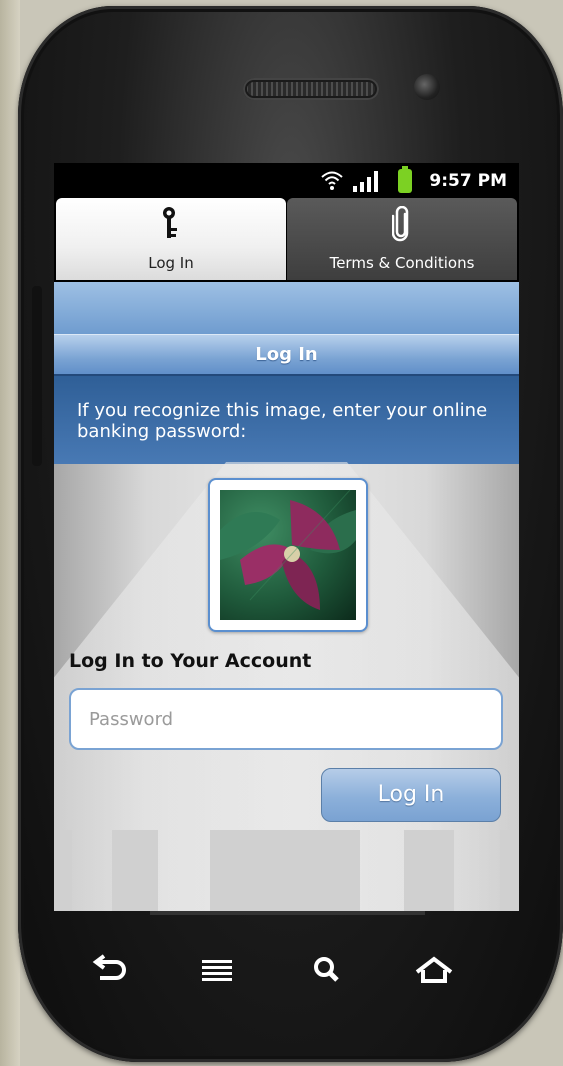 This screenshot has width=563, height=1066. Describe the element at coordinates (411, 795) in the screenshot. I see `log-in-button: Log In` at that location.